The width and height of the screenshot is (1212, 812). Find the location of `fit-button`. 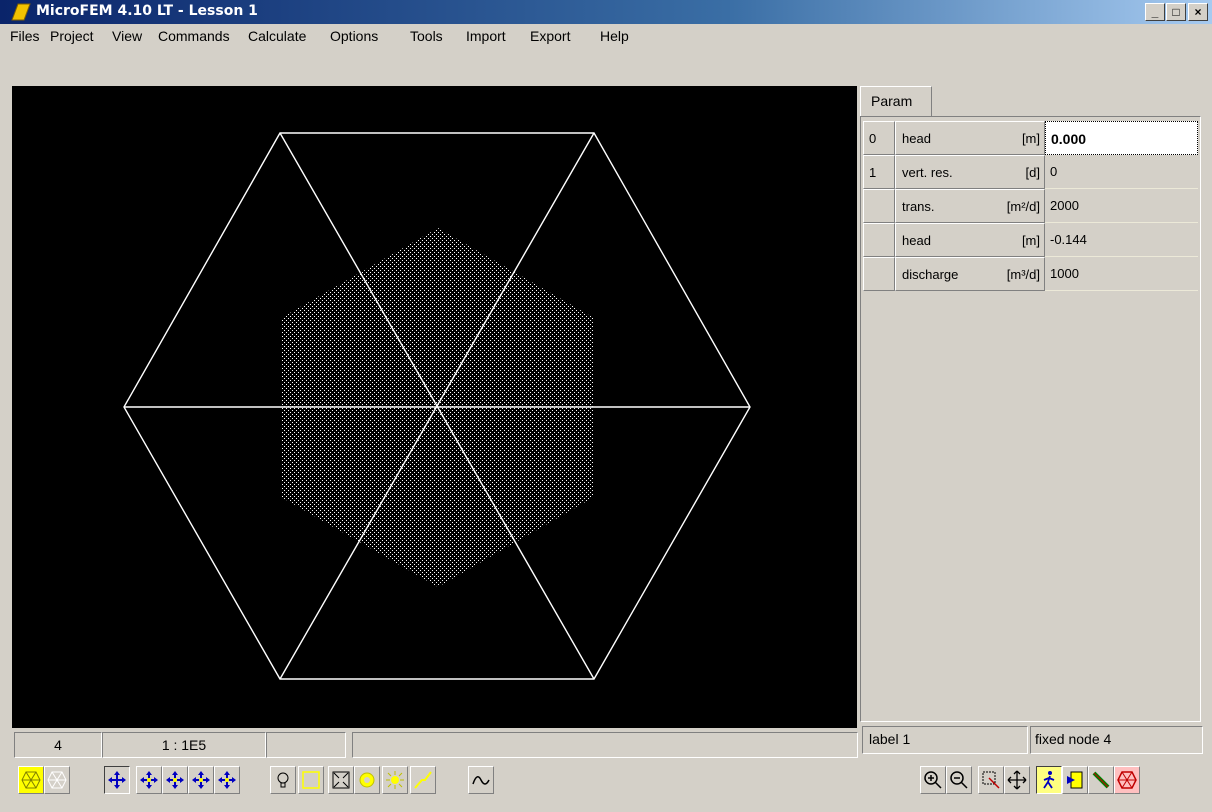

fit-button is located at coordinates (341, 780).